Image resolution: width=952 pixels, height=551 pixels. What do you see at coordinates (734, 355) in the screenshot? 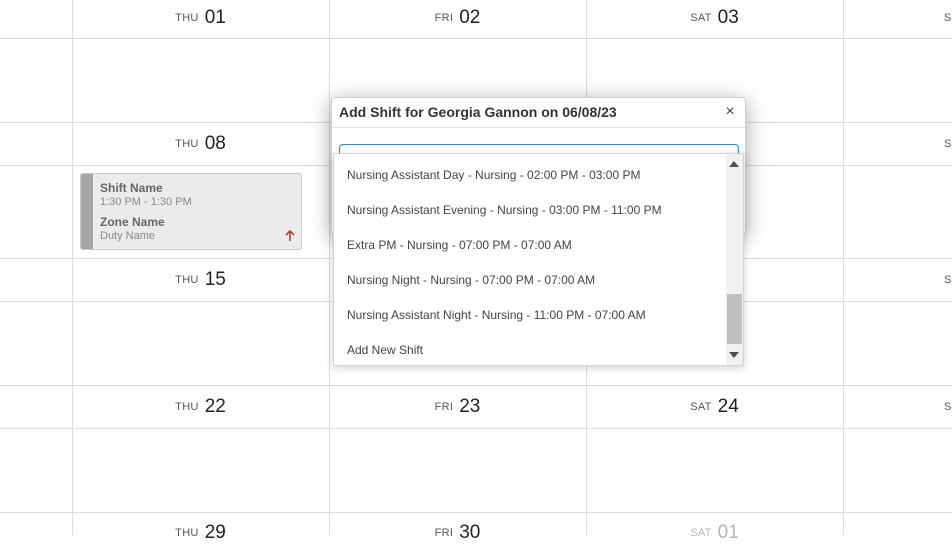
I see `scroll-down-icon` at bounding box center [734, 355].